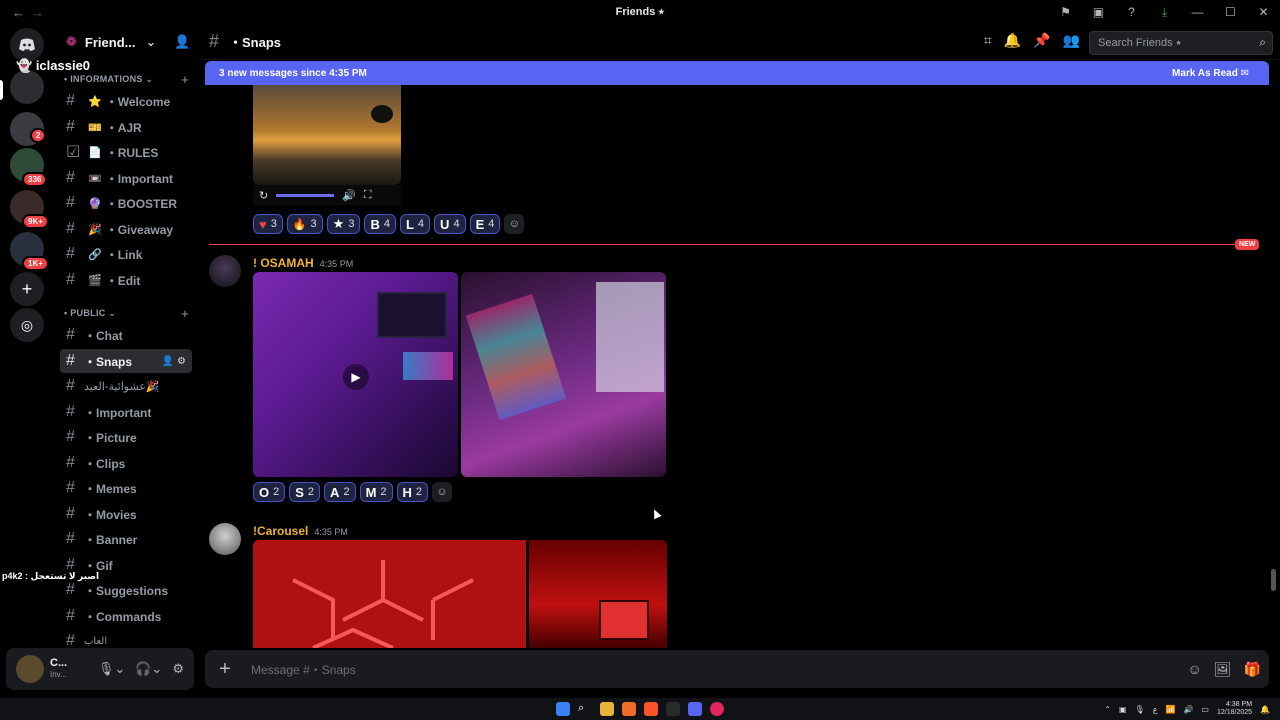 The image size is (1280, 720). I want to click on video-progress, so click(305, 195).